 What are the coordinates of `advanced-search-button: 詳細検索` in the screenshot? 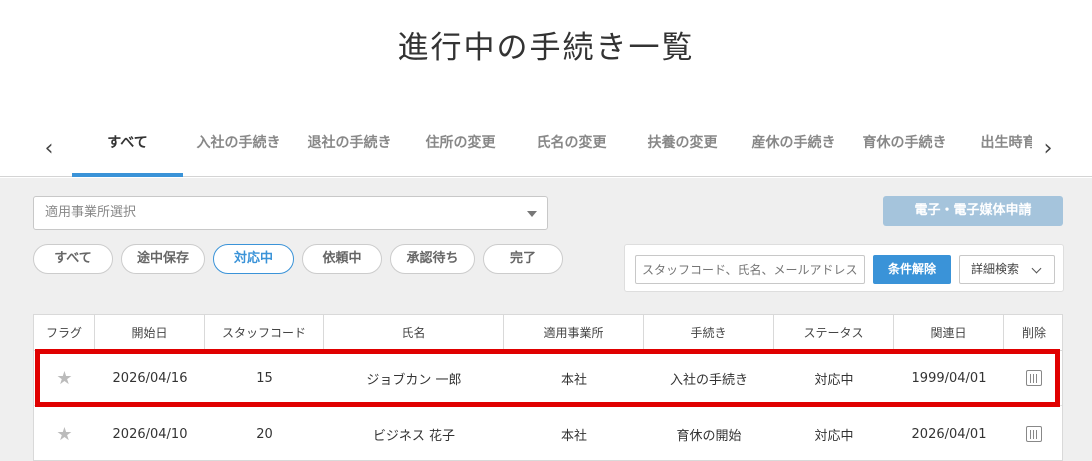 It's located at (1007, 269).